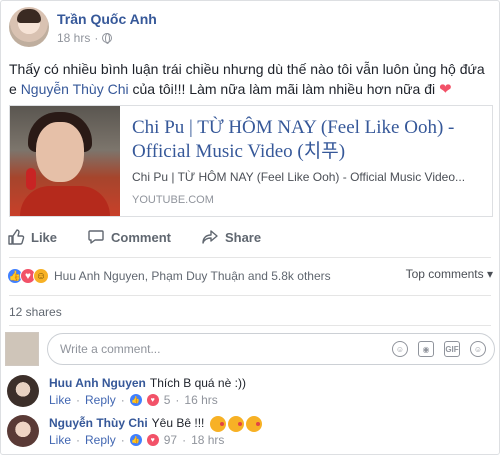  What do you see at coordinates (29, 27) in the screenshot?
I see `author-avatar` at bounding box center [29, 27].